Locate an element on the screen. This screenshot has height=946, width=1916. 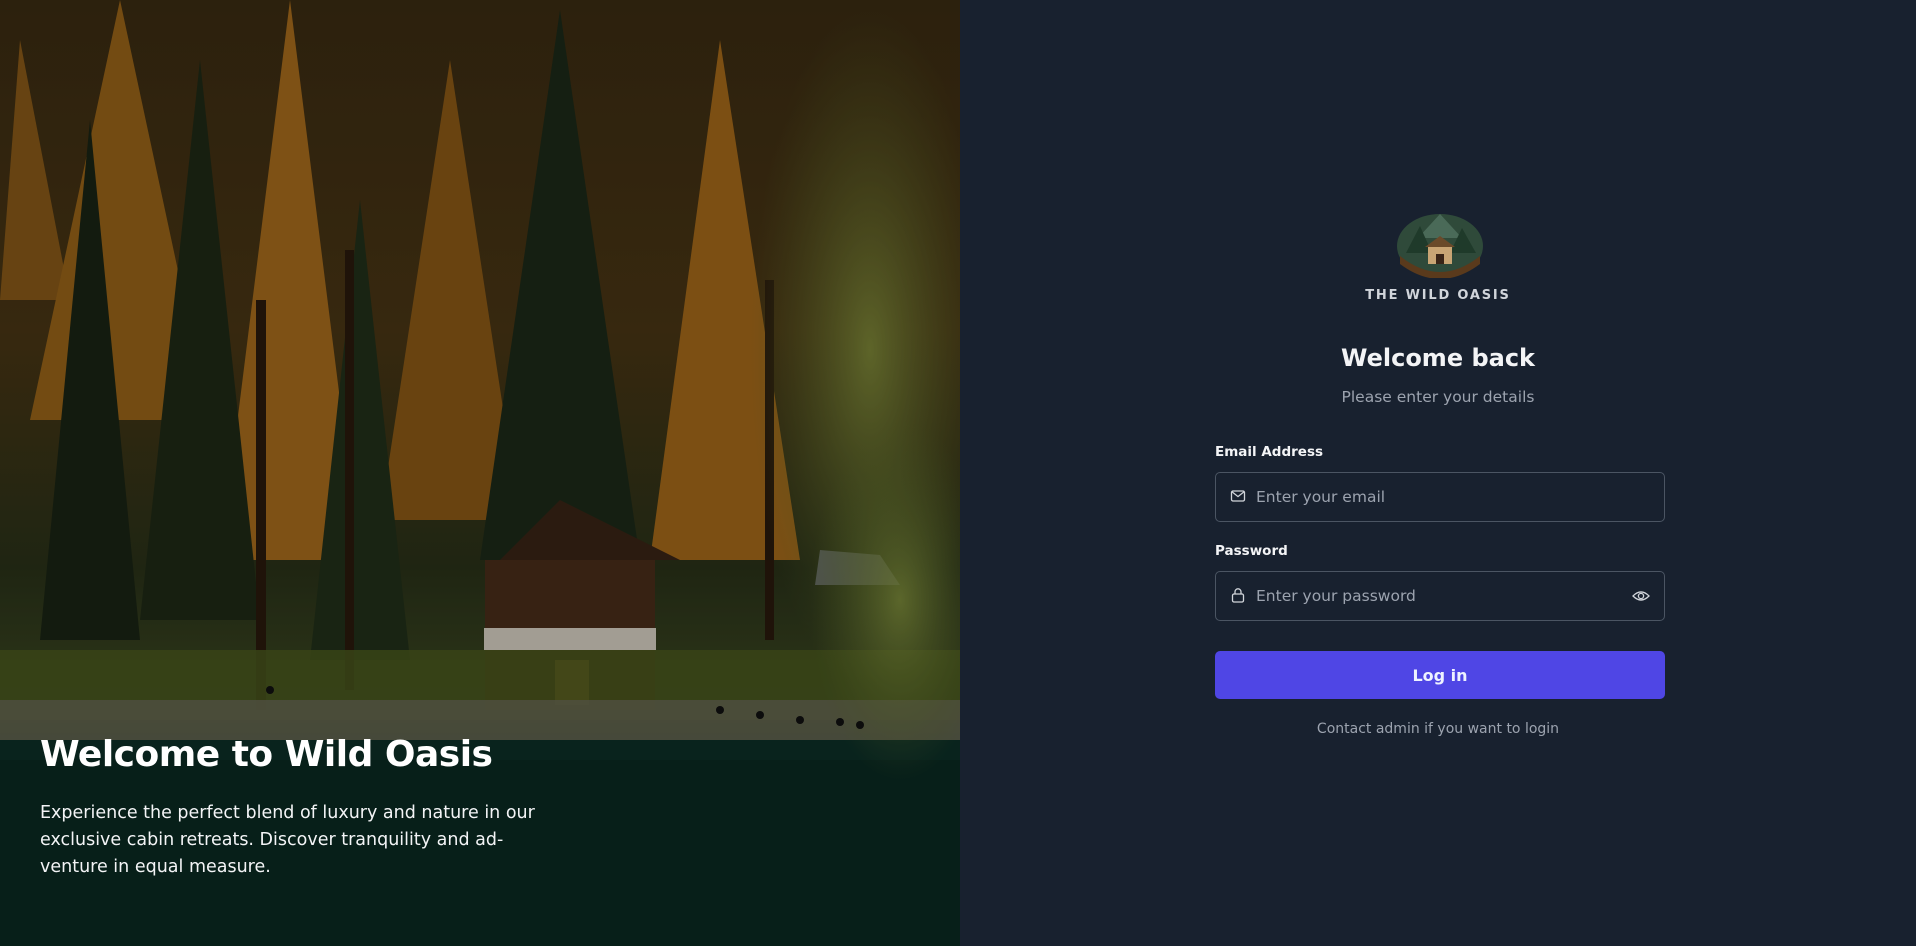
mail-icon is located at coordinates (1238, 496).